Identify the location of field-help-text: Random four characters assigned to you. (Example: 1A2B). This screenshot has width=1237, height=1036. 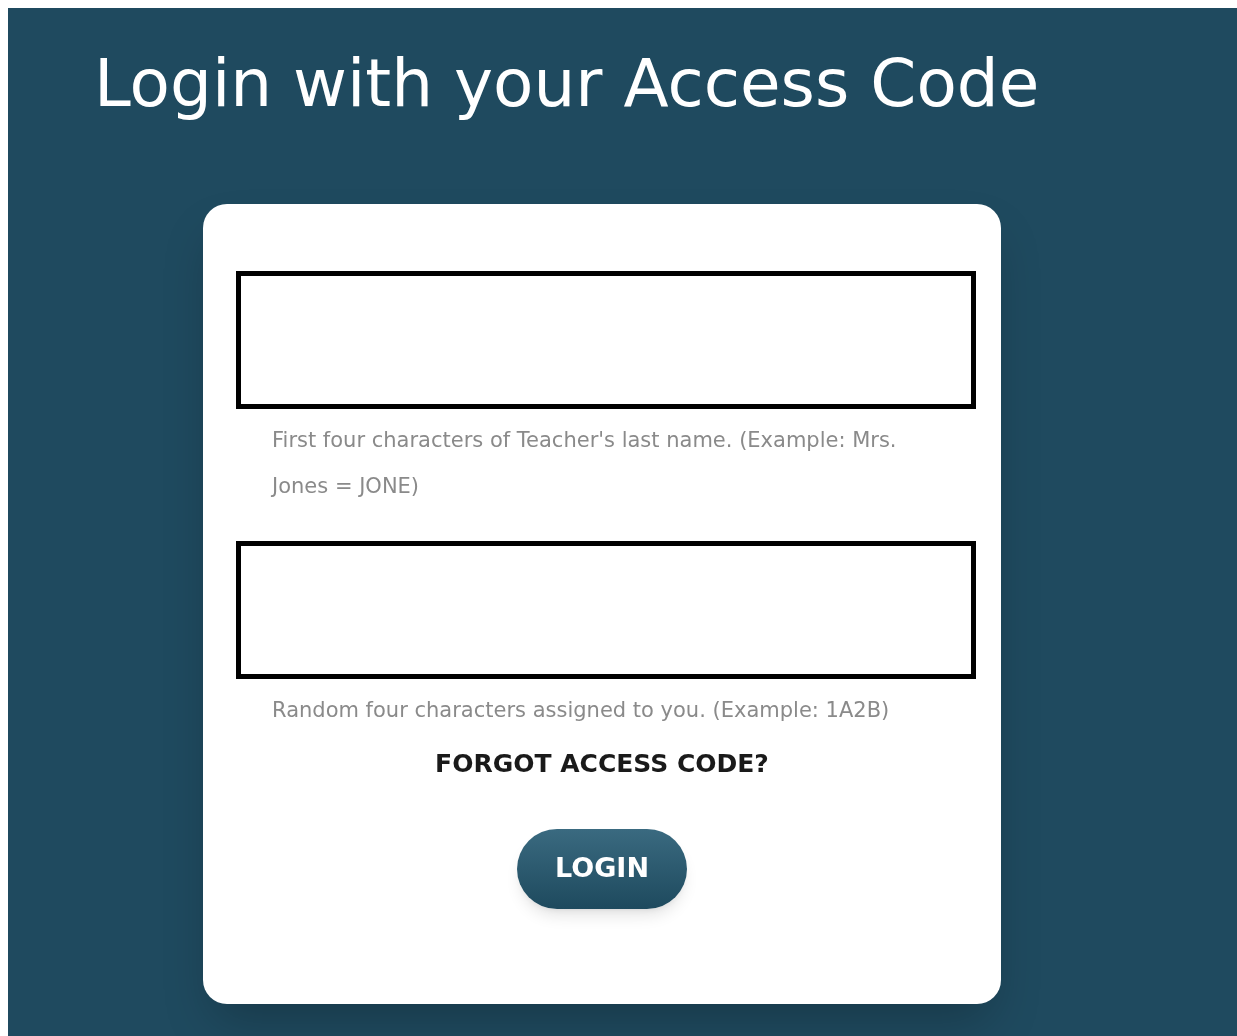
(581, 710).